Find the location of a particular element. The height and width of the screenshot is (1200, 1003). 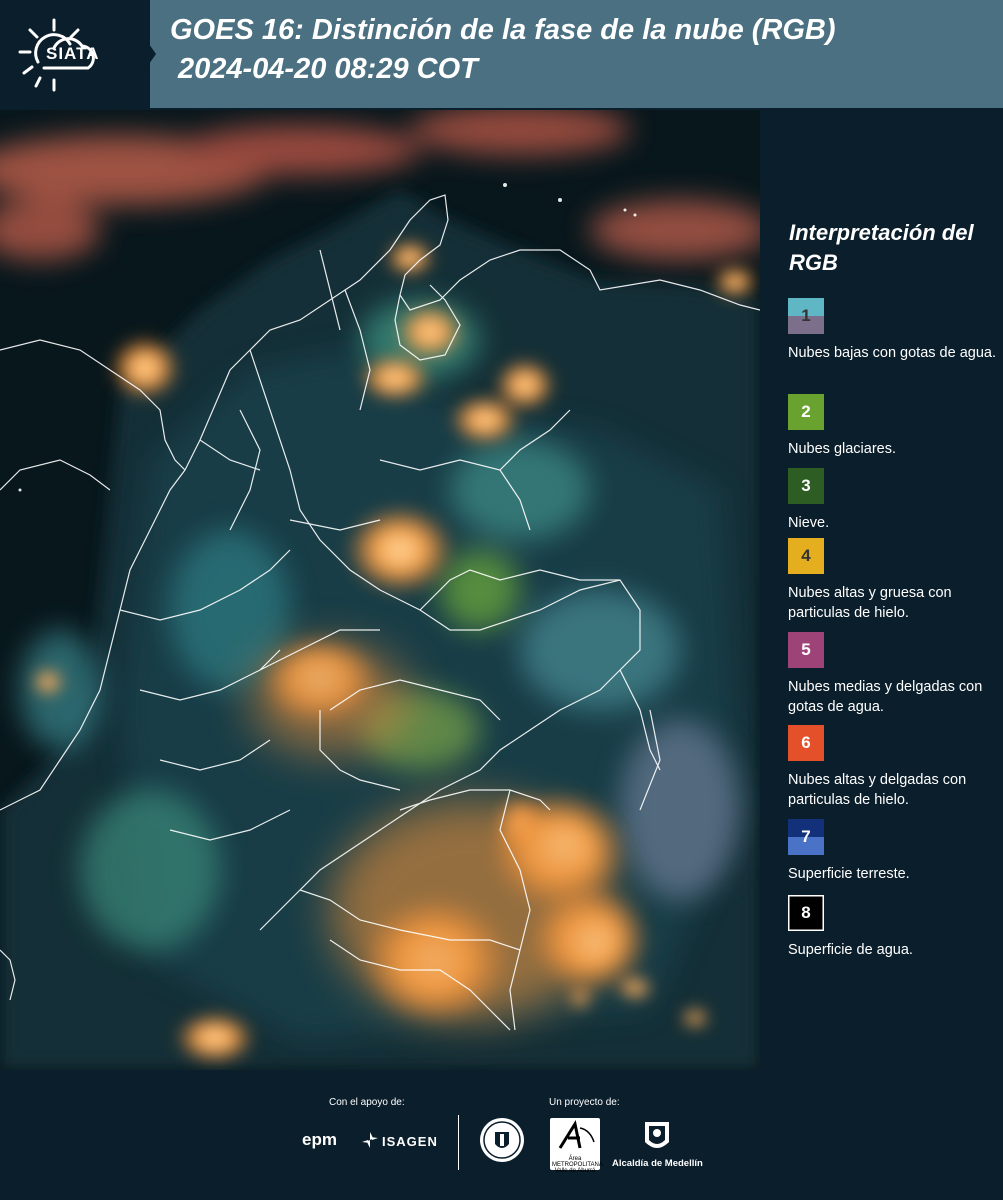

legend-swatch-1: 1 is located at coordinates (806, 316).